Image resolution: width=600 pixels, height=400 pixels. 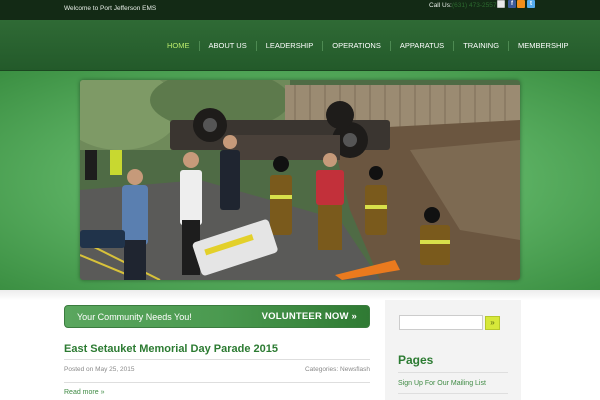 I want to click on read-more-link: Read more », so click(x=84, y=392).